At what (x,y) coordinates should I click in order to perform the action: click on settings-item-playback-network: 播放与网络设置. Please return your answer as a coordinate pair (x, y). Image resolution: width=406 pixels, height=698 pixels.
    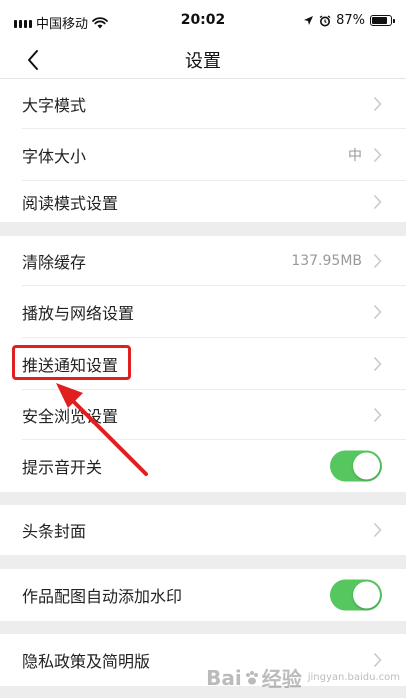
    Looking at the image, I should click on (203, 312).